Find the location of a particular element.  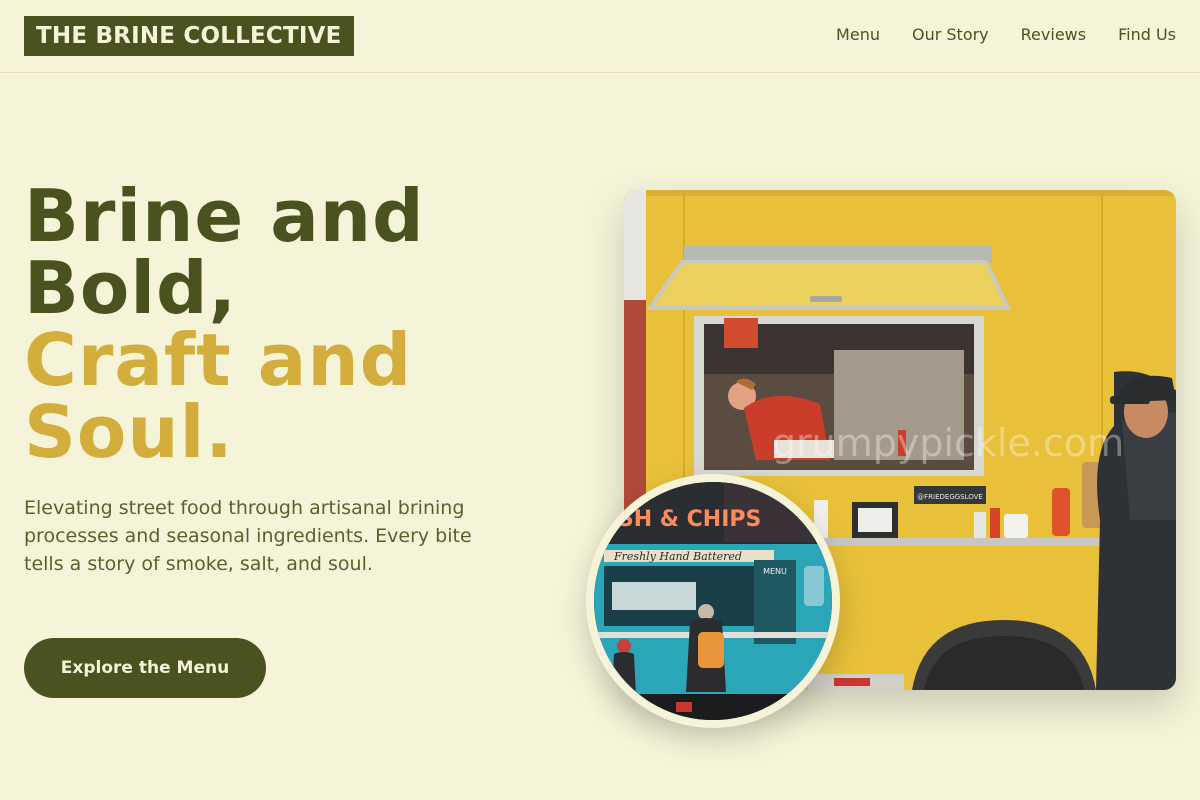

hero-title-line-1: Brine and Bold, is located at coordinates (224, 252).